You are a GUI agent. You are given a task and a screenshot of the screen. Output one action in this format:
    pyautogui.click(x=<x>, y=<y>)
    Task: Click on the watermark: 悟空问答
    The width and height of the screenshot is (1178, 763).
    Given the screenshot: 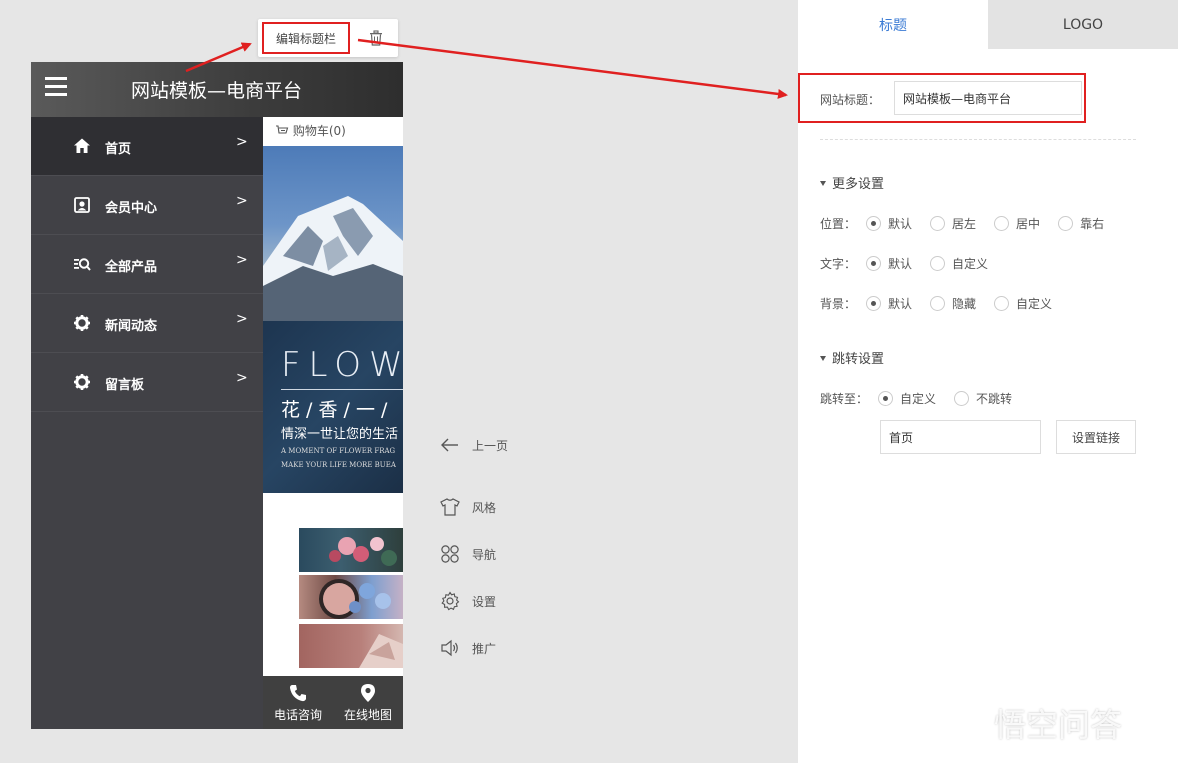 What is the action you would take?
    pyautogui.click(x=1034, y=723)
    